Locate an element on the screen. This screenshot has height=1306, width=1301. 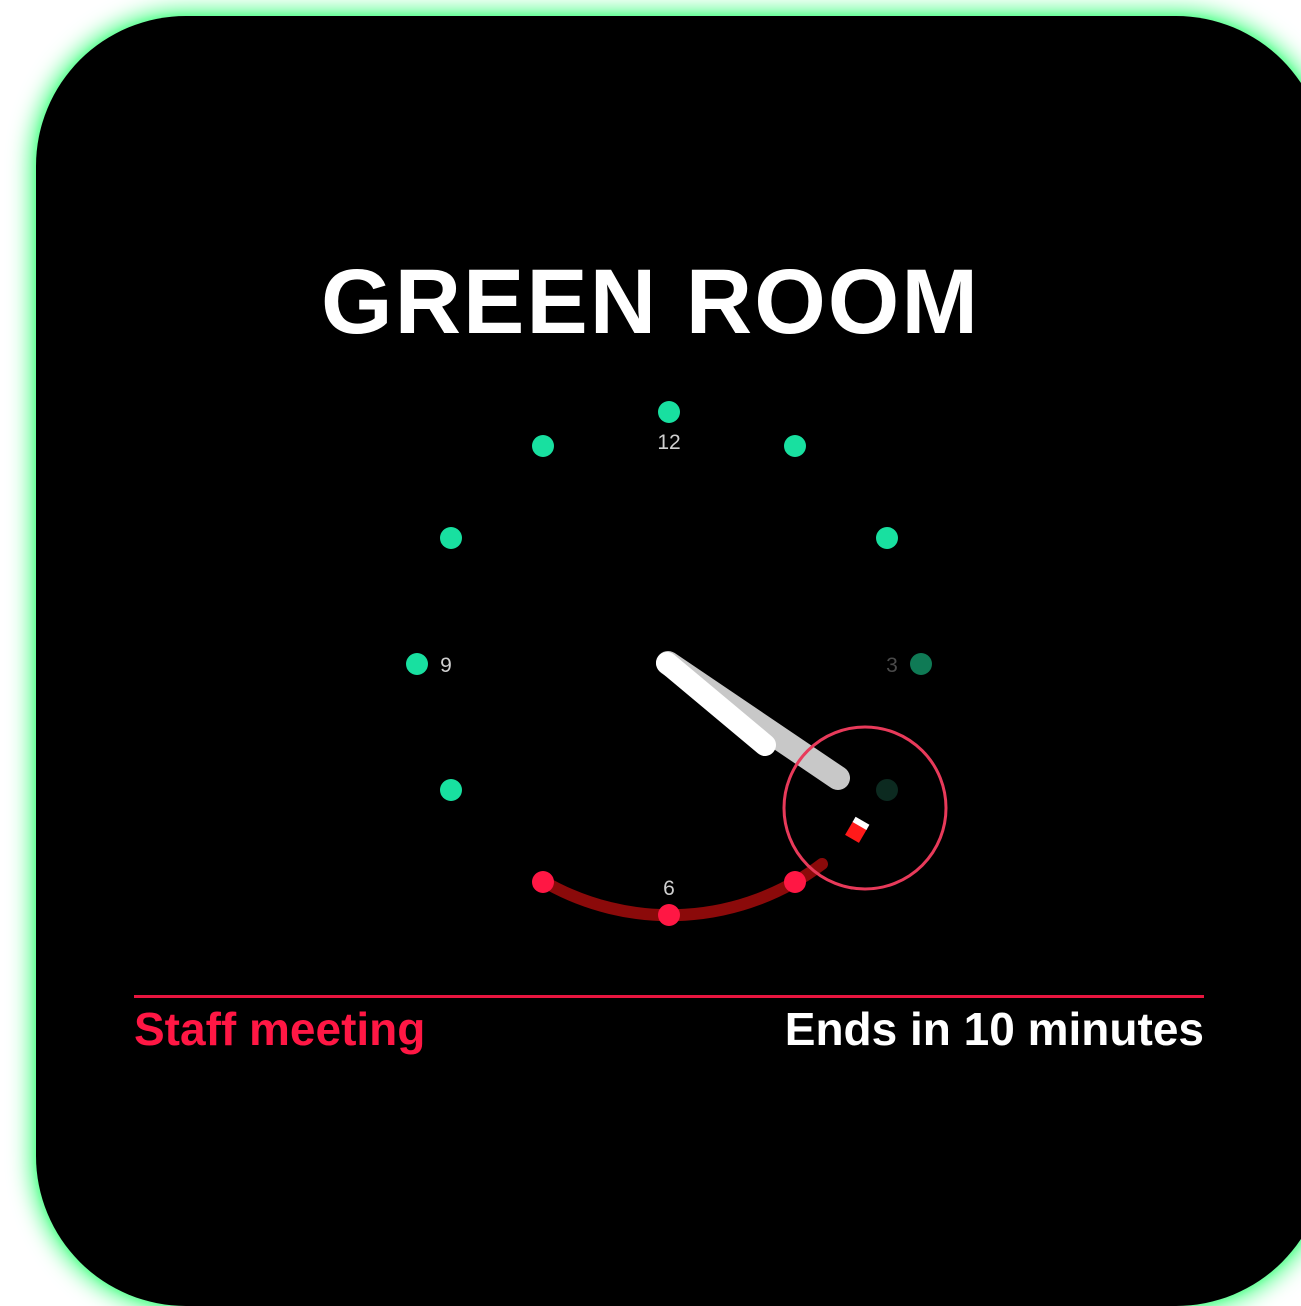
hour-hand is located at coordinates (716, 704).